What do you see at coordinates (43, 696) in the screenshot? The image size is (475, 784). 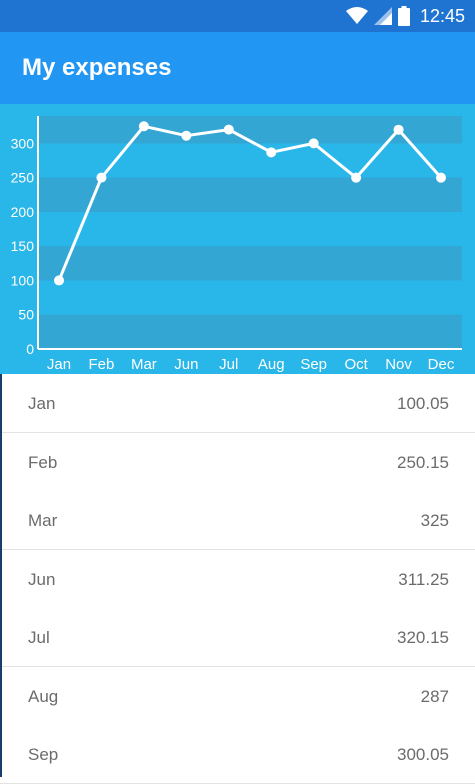 I see `expense-month: Aug` at bounding box center [43, 696].